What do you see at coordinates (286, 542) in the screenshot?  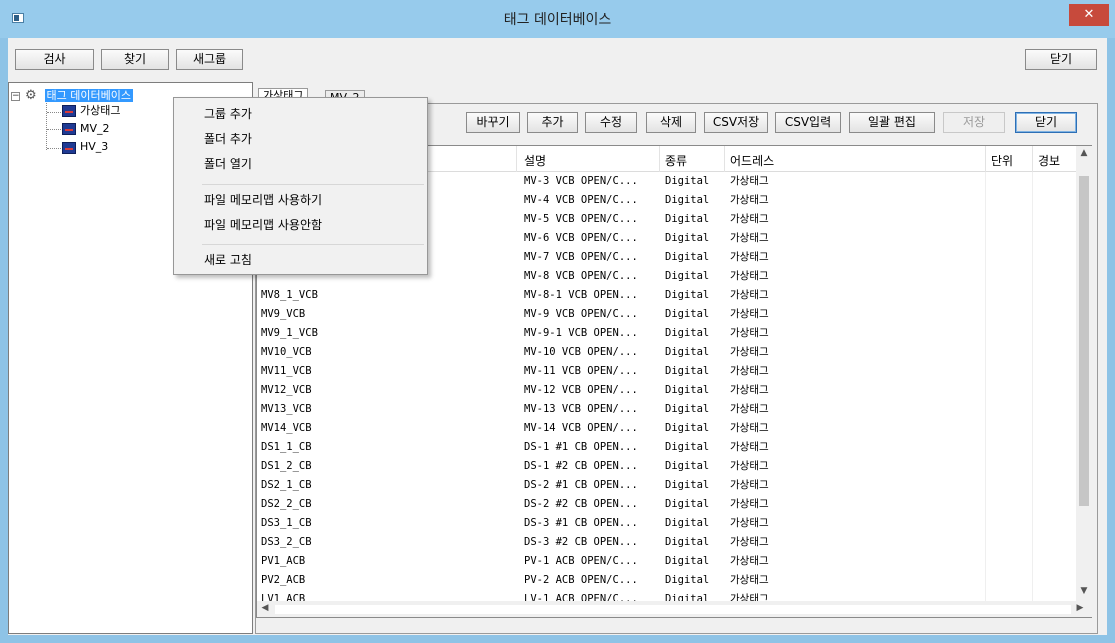 I see `tag-name-cell: DS3_2_CB` at bounding box center [286, 542].